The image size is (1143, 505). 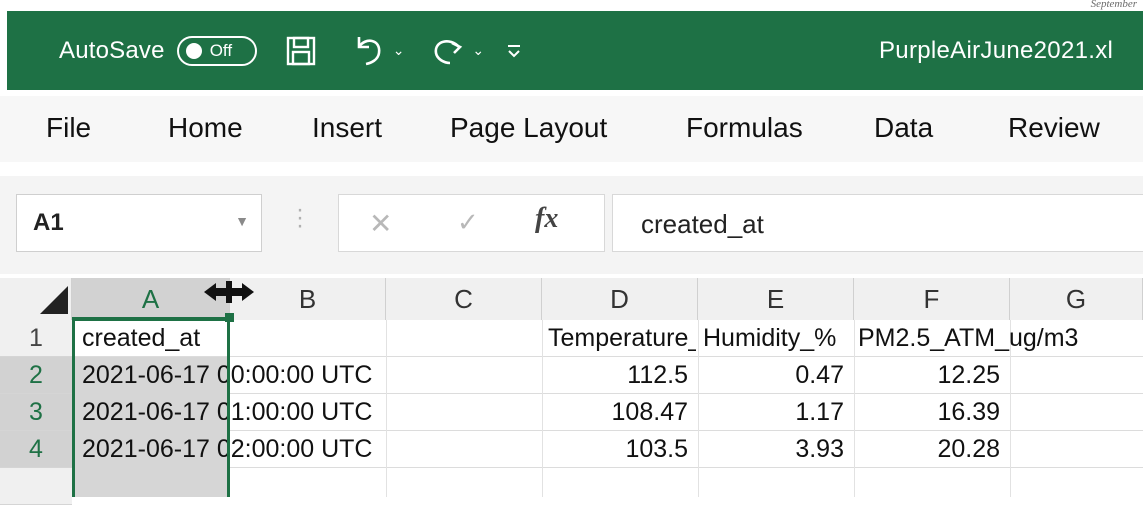 What do you see at coordinates (380, 223) in the screenshot?
I see `cancel-icon: ✕` at bounding box center [380, 223].